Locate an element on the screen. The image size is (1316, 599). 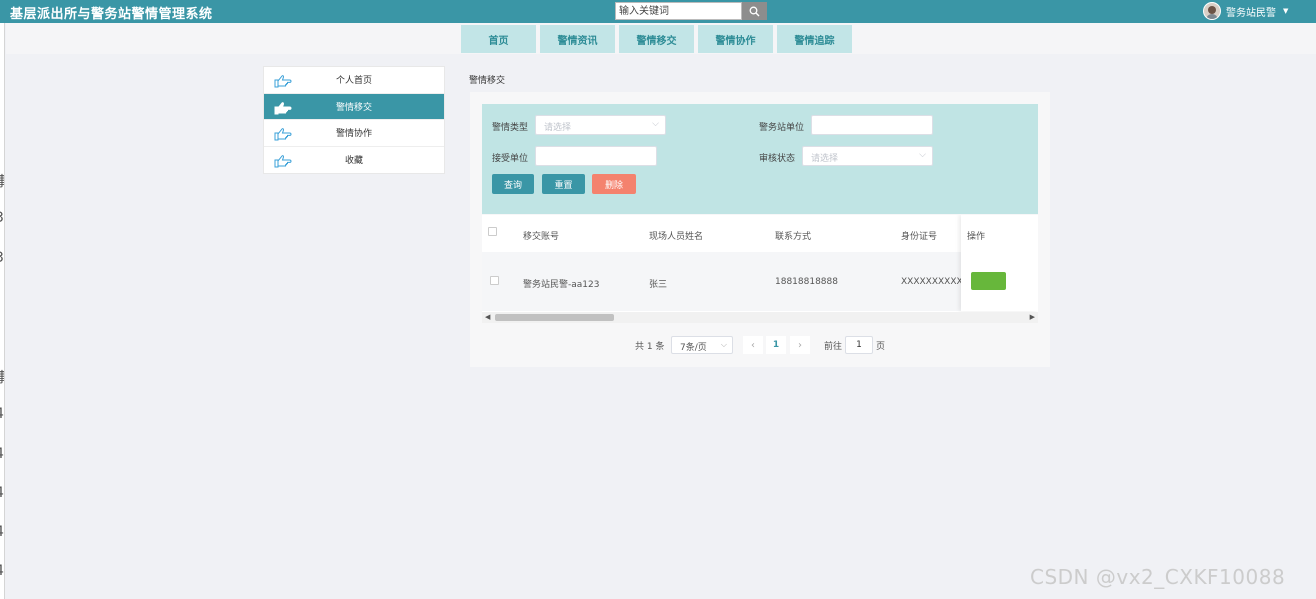
sidebar-item-profile: 个人首页 is located at coordinates (354, 80).